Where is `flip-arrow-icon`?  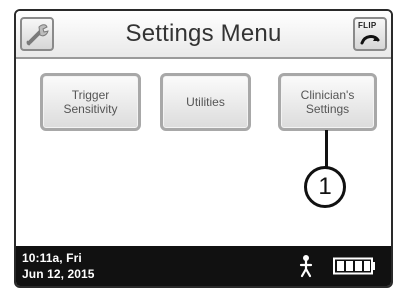 flip-arrow-icon is located at coordinates (370, 40).